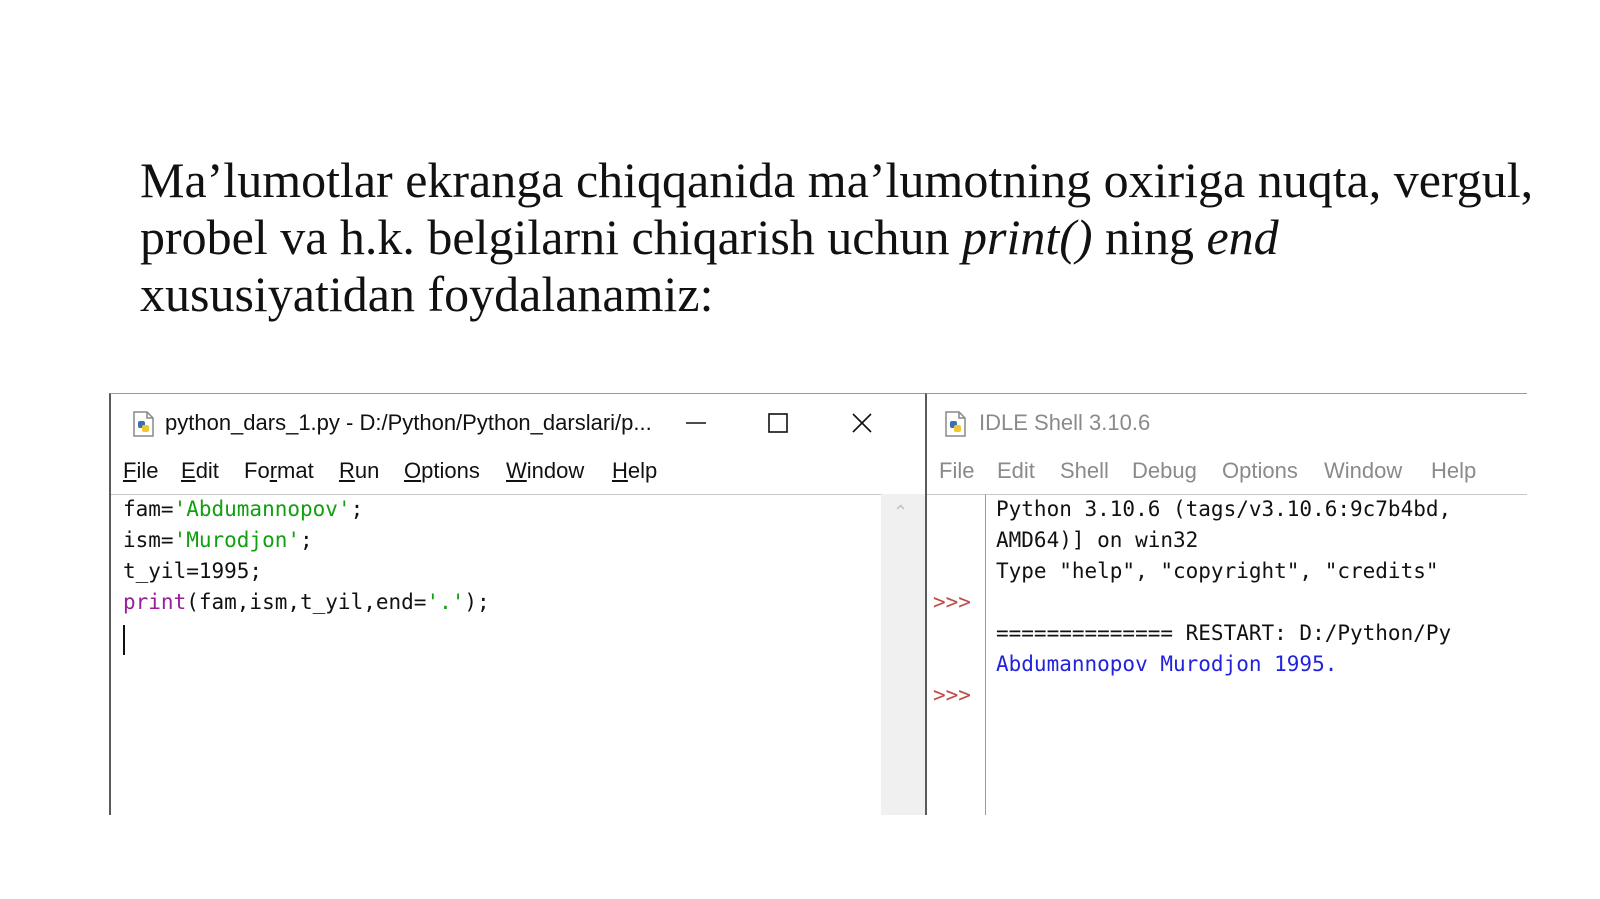 The height and width of the screenshot is (899, 1600). I want to click on close-icon, so click(862, 423).